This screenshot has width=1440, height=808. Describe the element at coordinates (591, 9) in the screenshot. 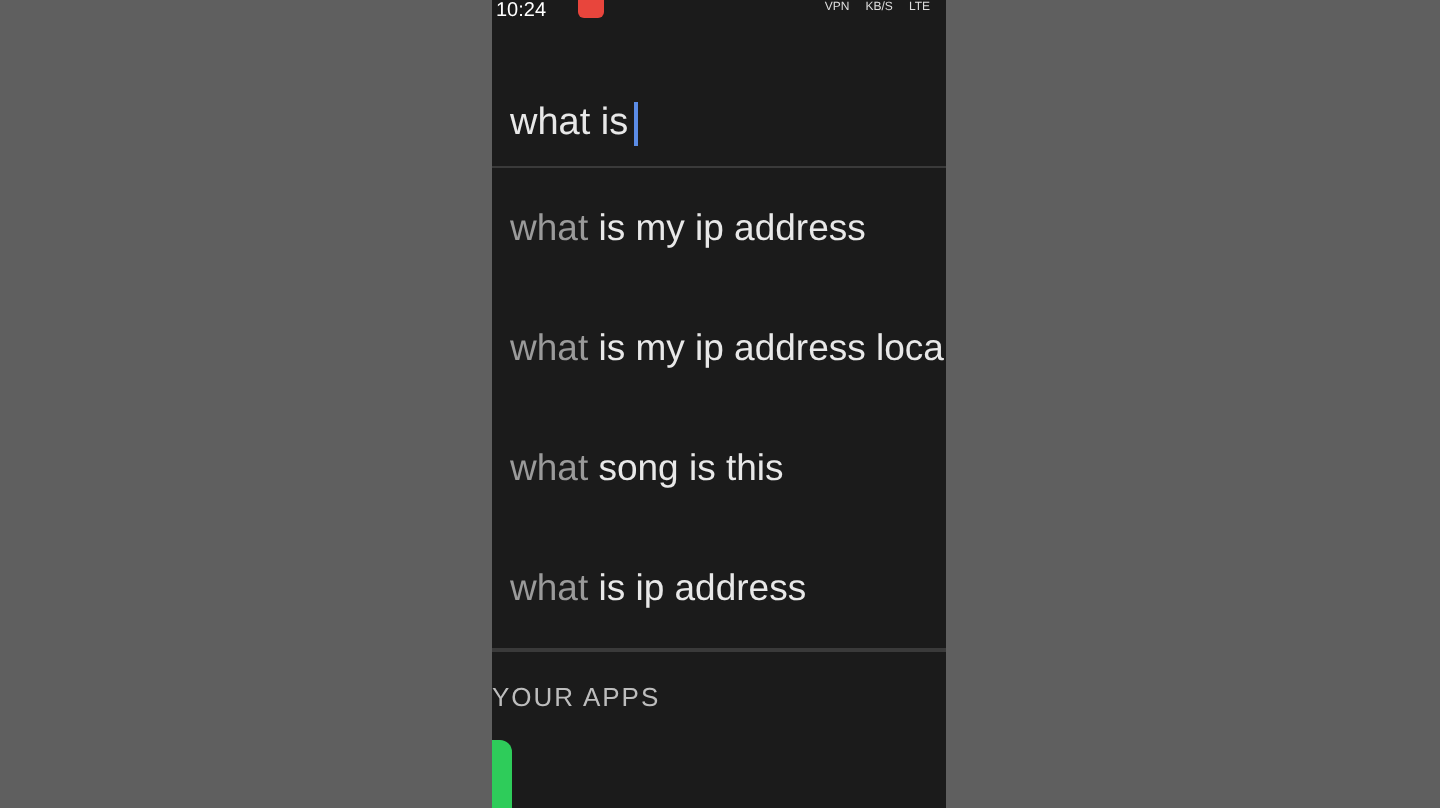

I see `notification-icon` at that location.